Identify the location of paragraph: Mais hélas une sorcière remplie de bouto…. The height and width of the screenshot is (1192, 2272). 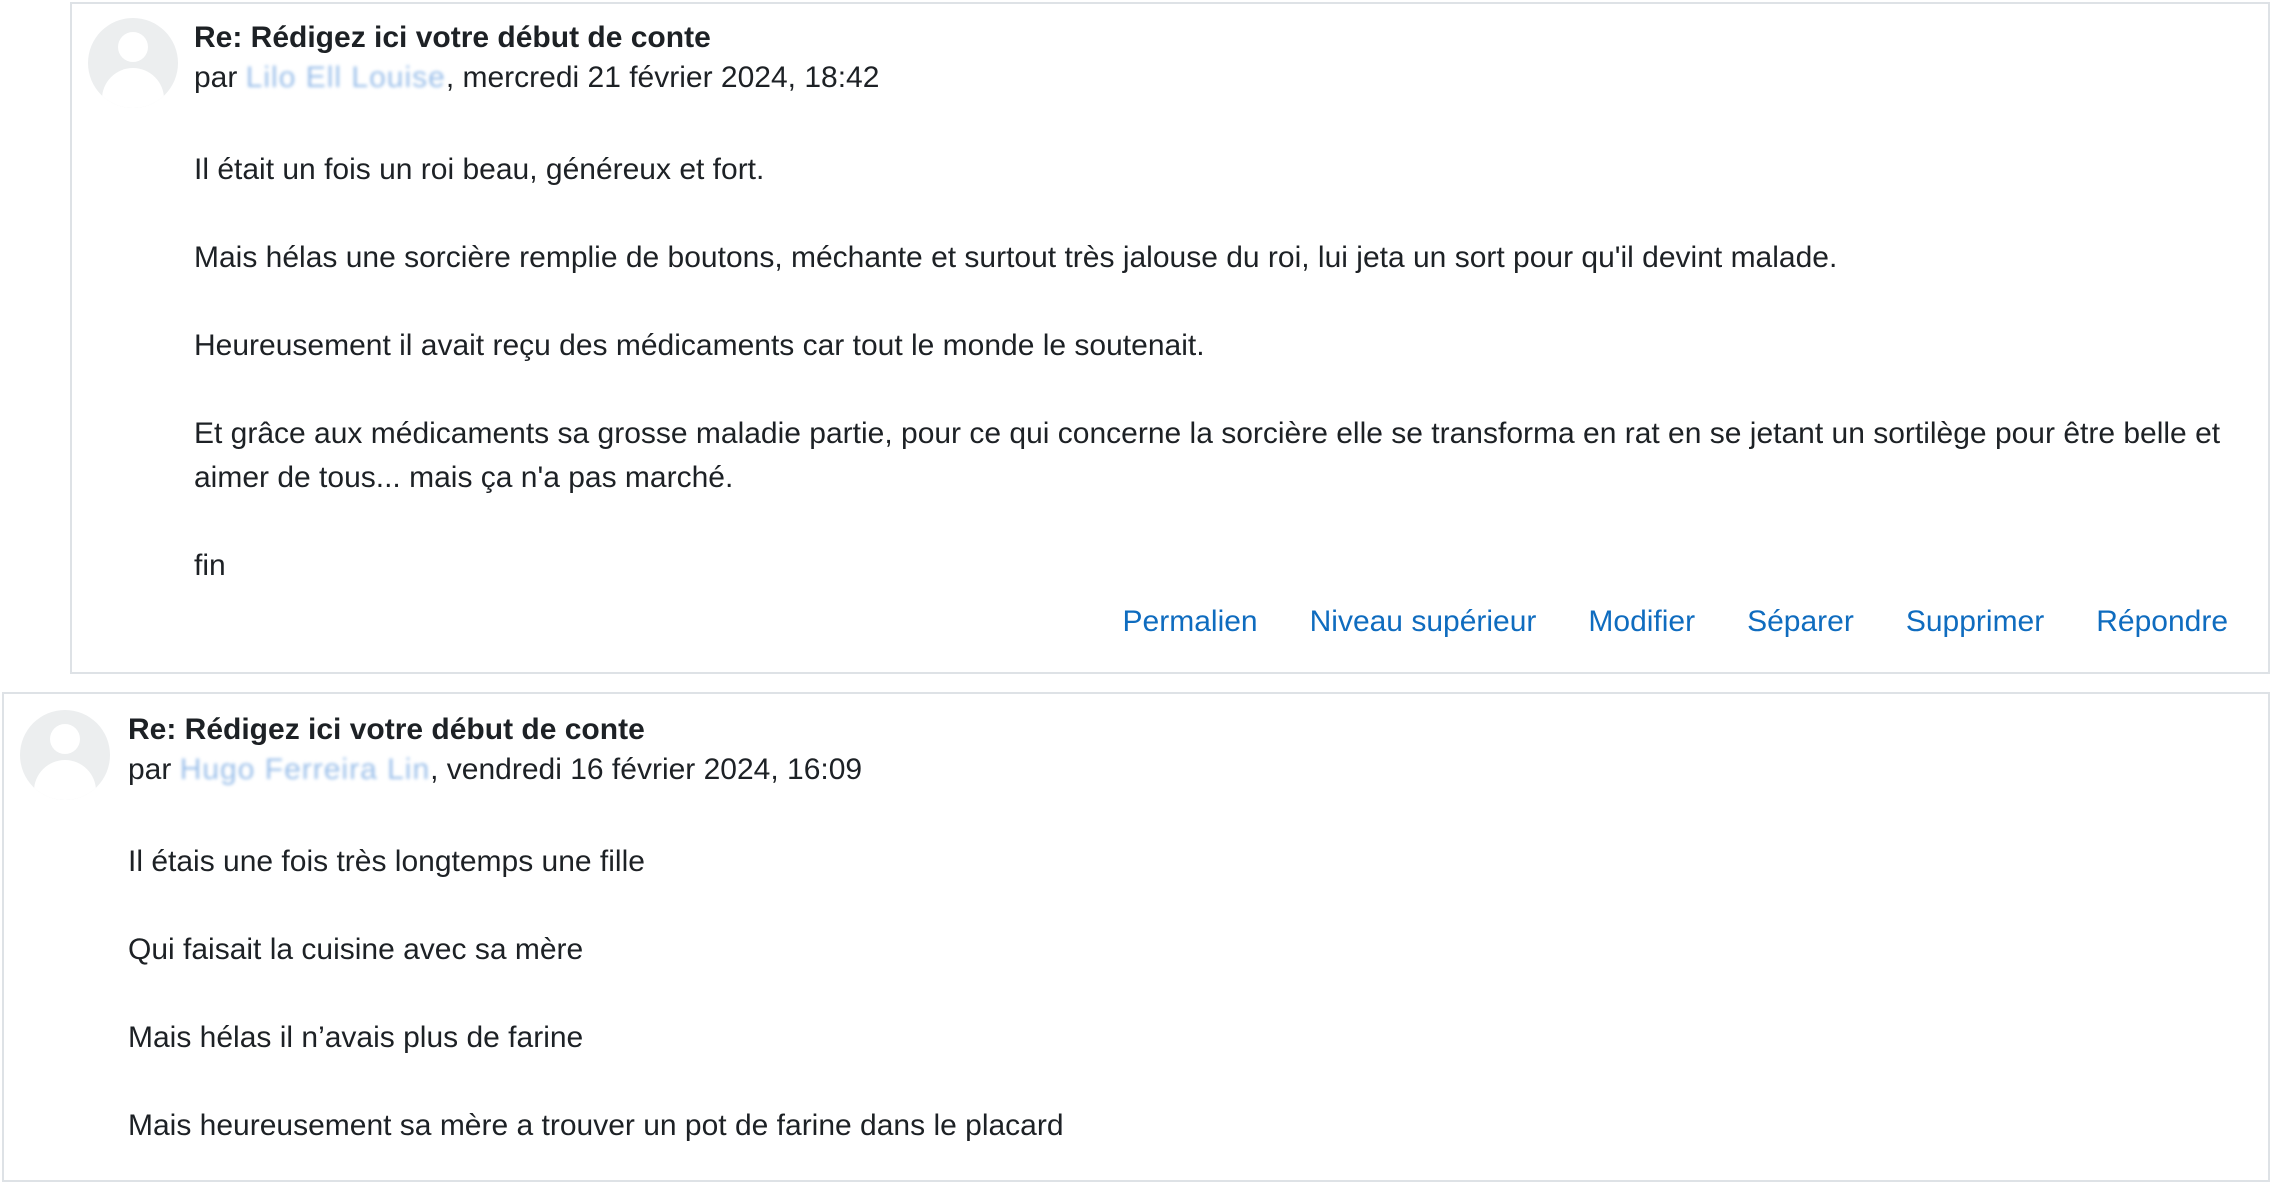
(1016, 257).